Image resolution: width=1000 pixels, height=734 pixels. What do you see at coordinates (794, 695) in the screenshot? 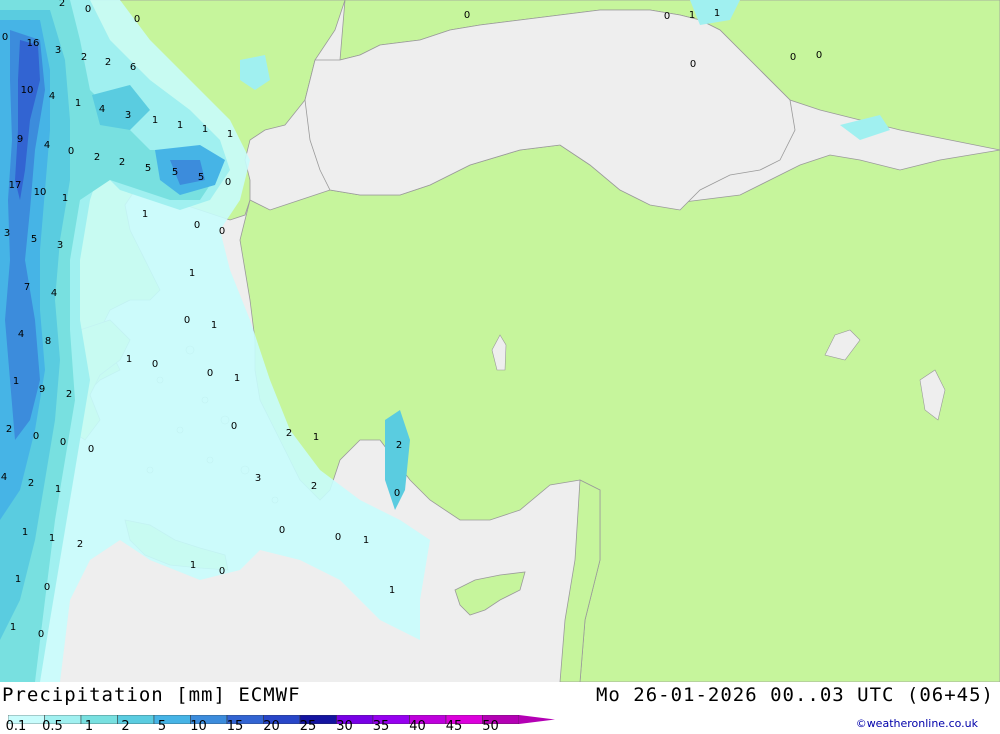
I see `forecast-datetime: Mo 26-01-2026 00..03 UTC (06+45)` at bounding box center [794, 695].